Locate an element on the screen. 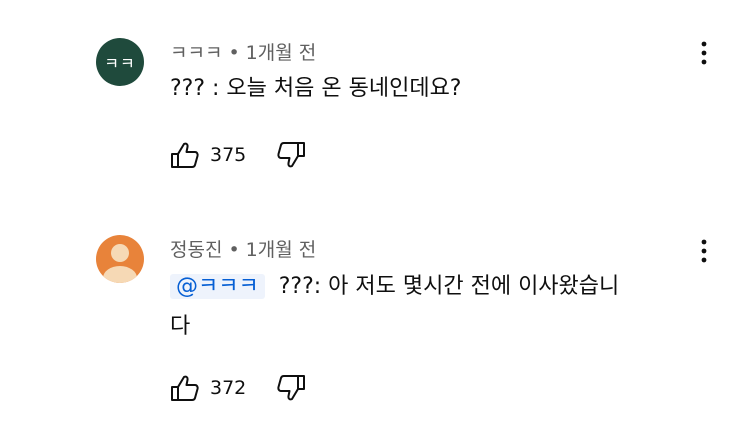 This screenshot has width=750, height=432. like-count: 375 is located at coordinates (228, 155).